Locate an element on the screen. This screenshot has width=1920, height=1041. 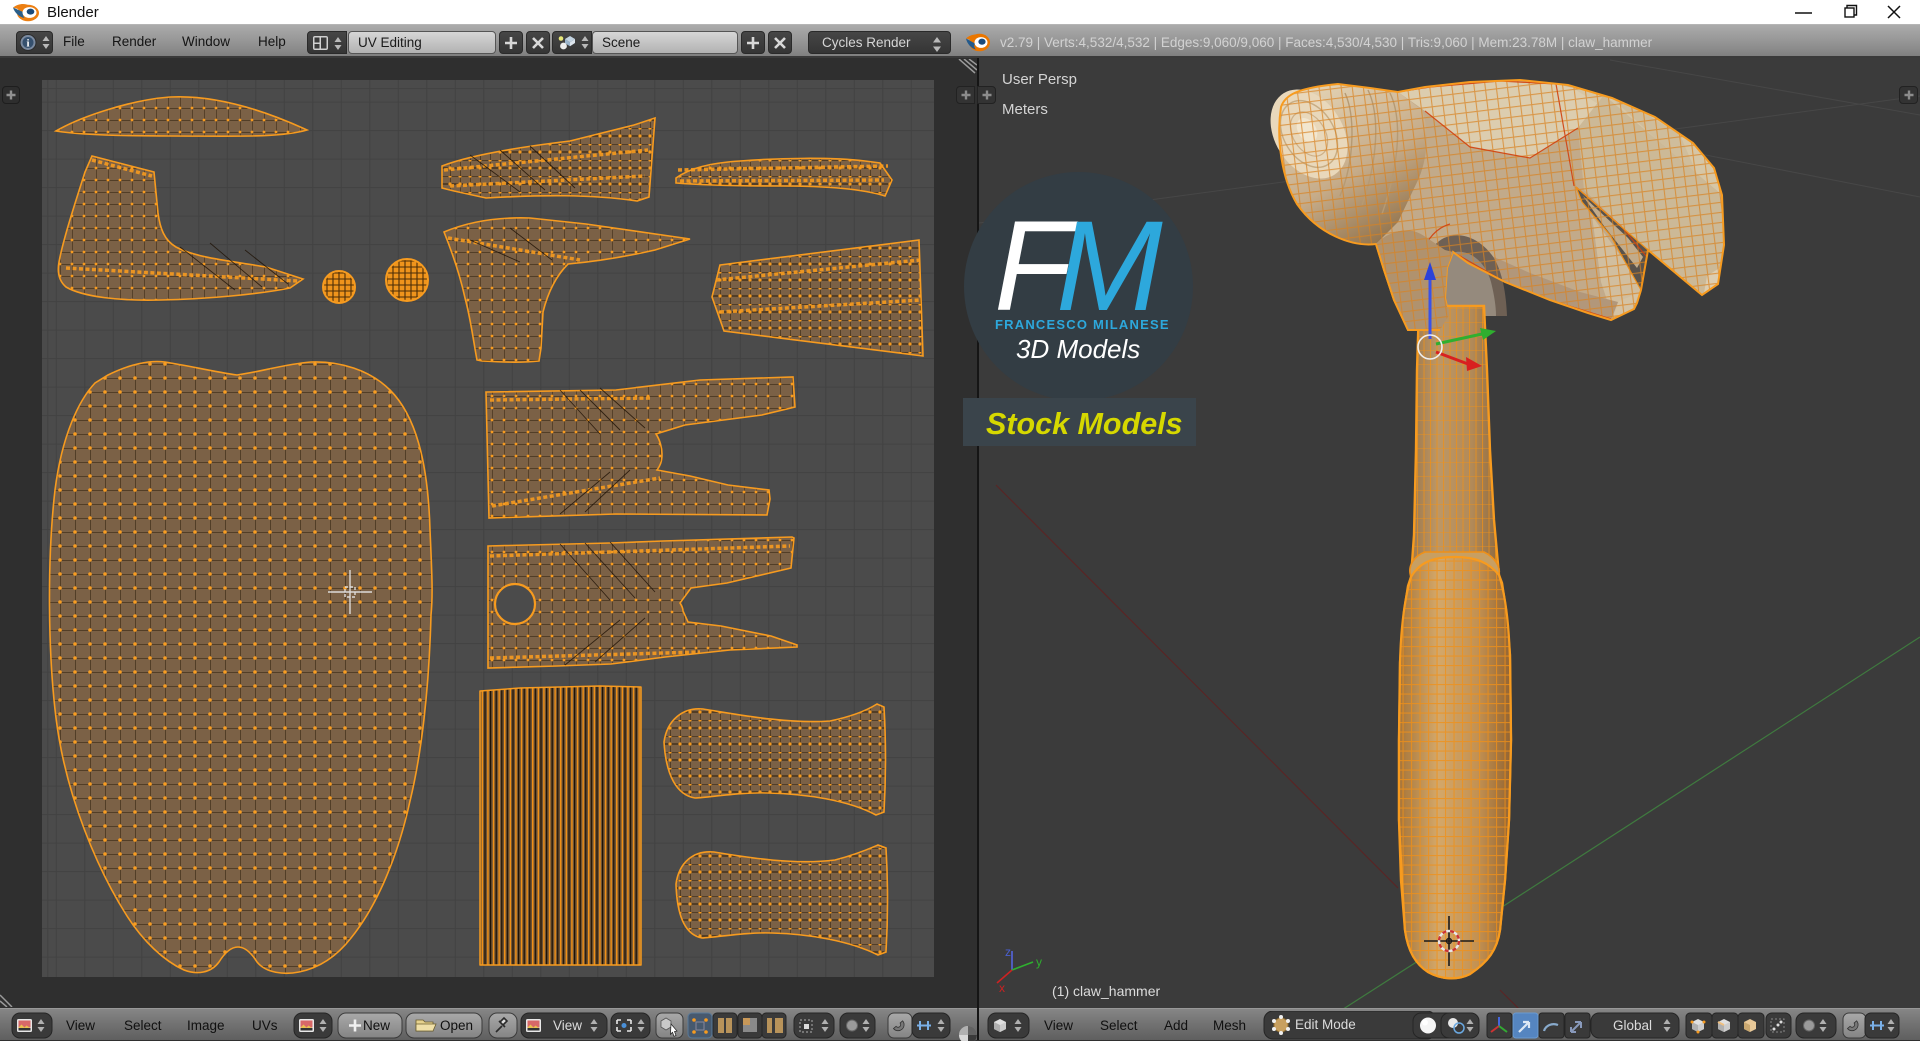
svg-text: 3D Models is located at coordinates (1078, 349).